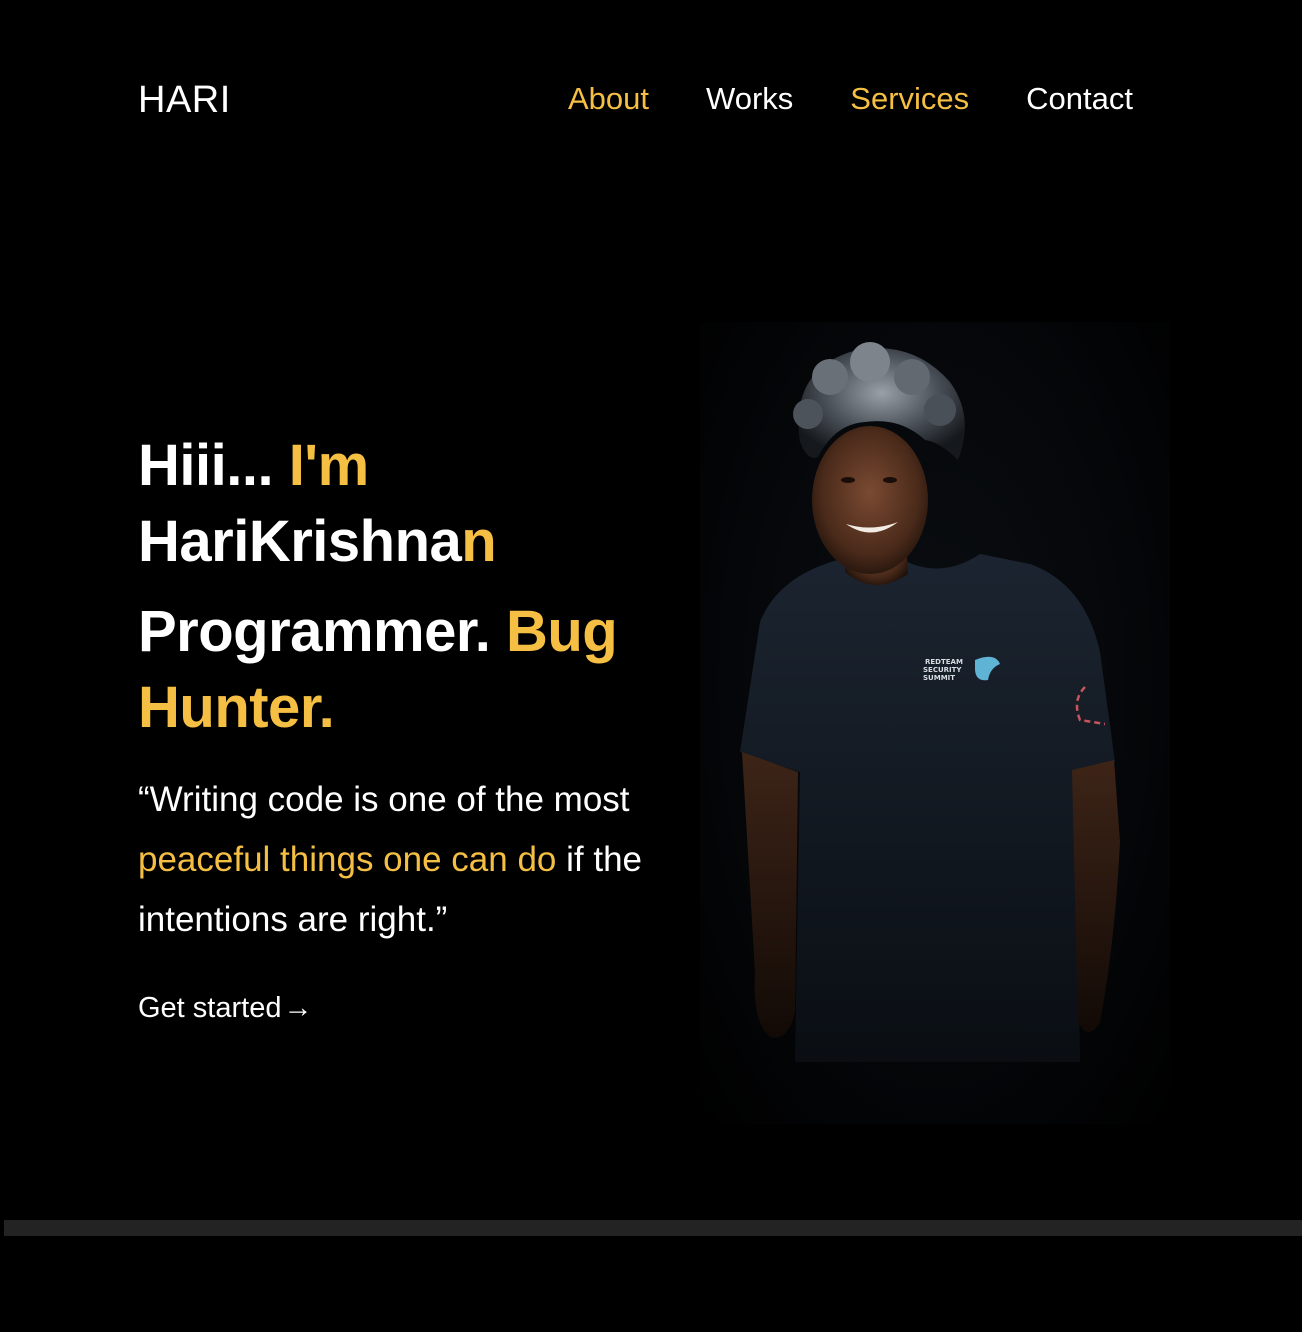 The image size is (1302, 1332). What do you see at coordinates (939, 678) in the screenshot?
I see `shirt-text-3: SUMMIT` at bounding box center [939, 678].